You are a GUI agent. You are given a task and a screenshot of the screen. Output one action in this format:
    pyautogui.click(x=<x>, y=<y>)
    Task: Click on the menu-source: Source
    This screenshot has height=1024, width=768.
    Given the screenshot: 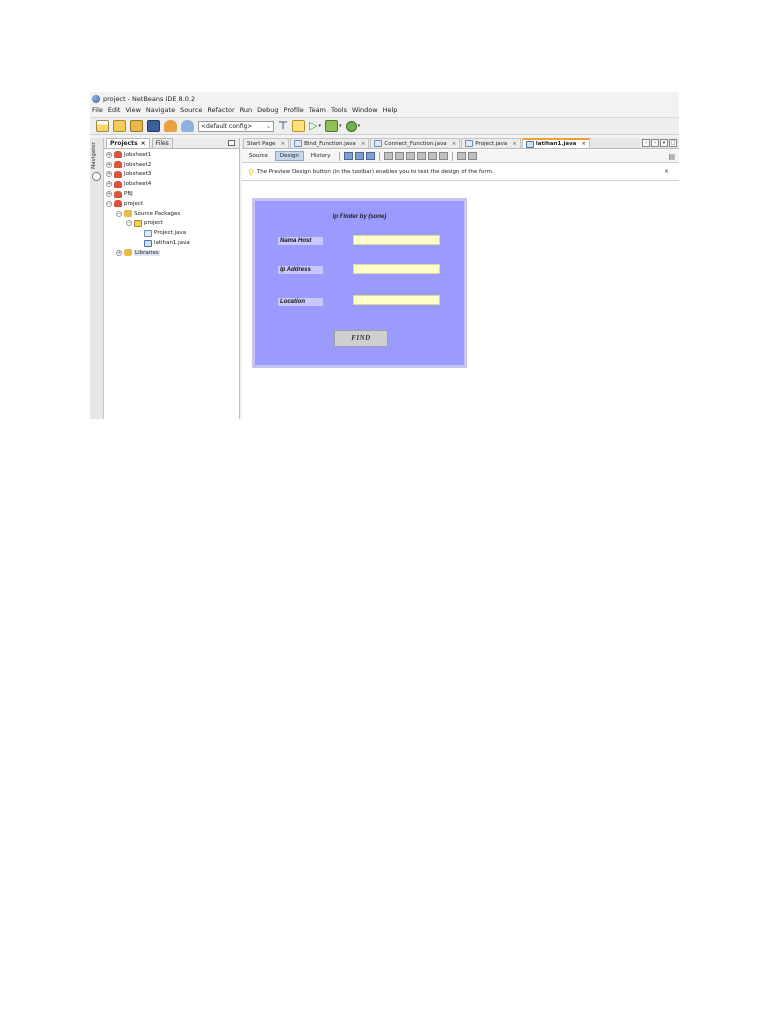 What is the action you would take?
    pyautogui.click(x=191, y=110)
    